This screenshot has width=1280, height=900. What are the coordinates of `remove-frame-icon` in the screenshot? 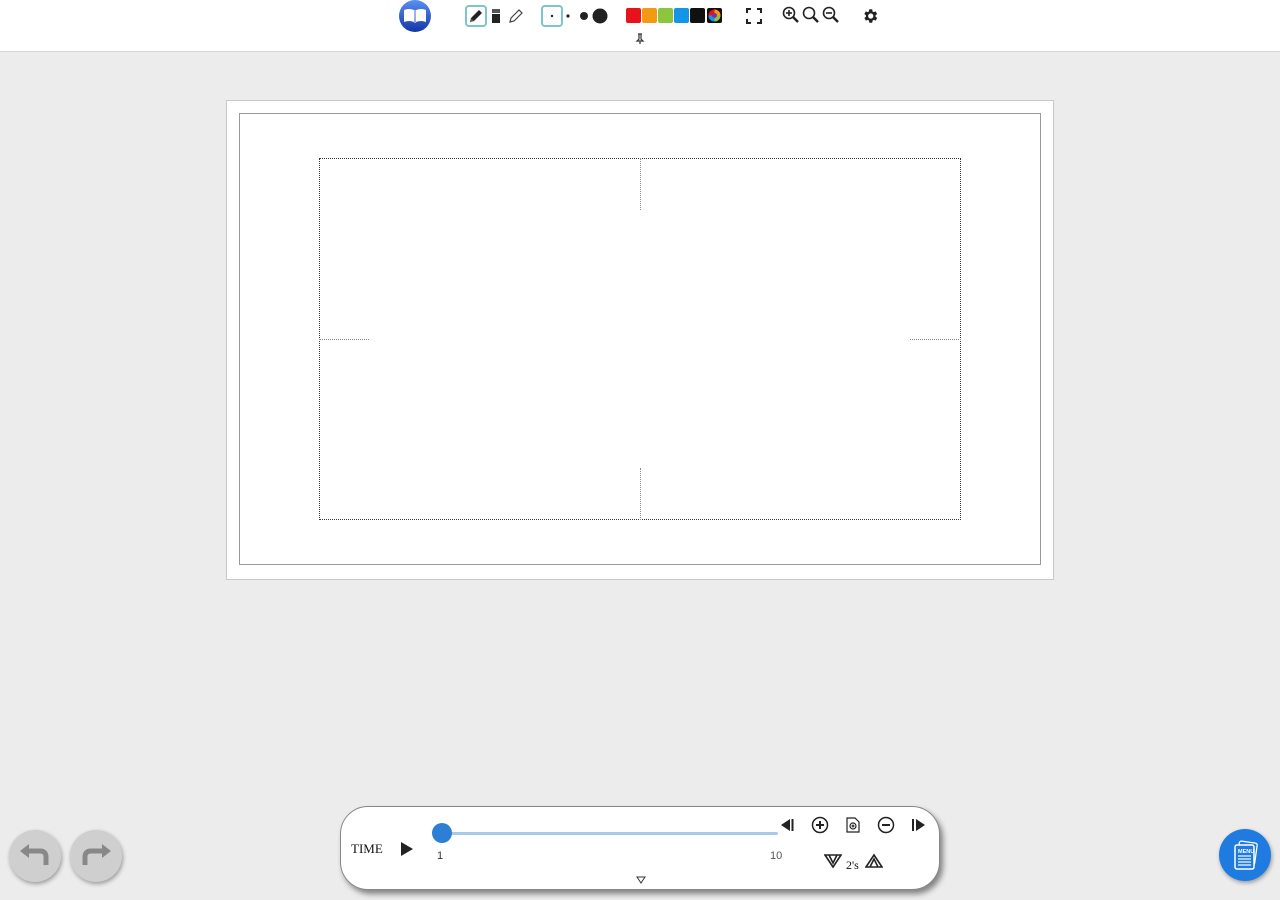 It's located at (886, 825).